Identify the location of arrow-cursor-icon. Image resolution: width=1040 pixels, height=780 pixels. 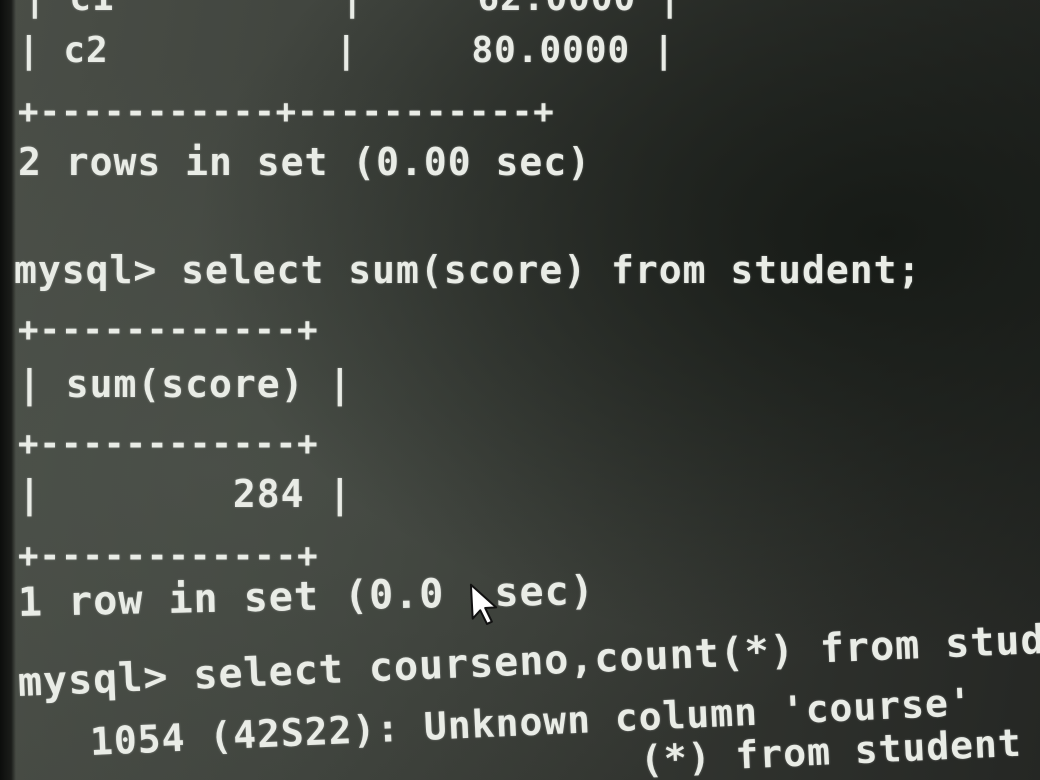
(483, 604).